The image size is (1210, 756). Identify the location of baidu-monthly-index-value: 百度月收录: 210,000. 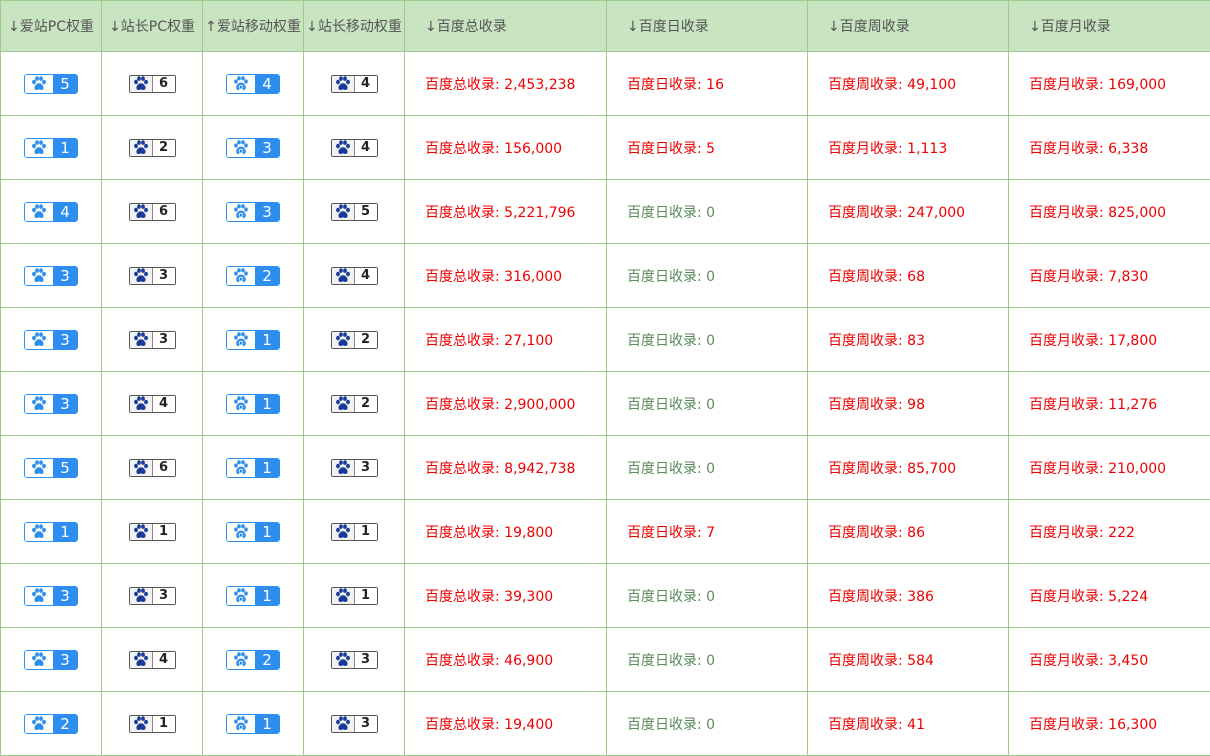
(1109, 467).